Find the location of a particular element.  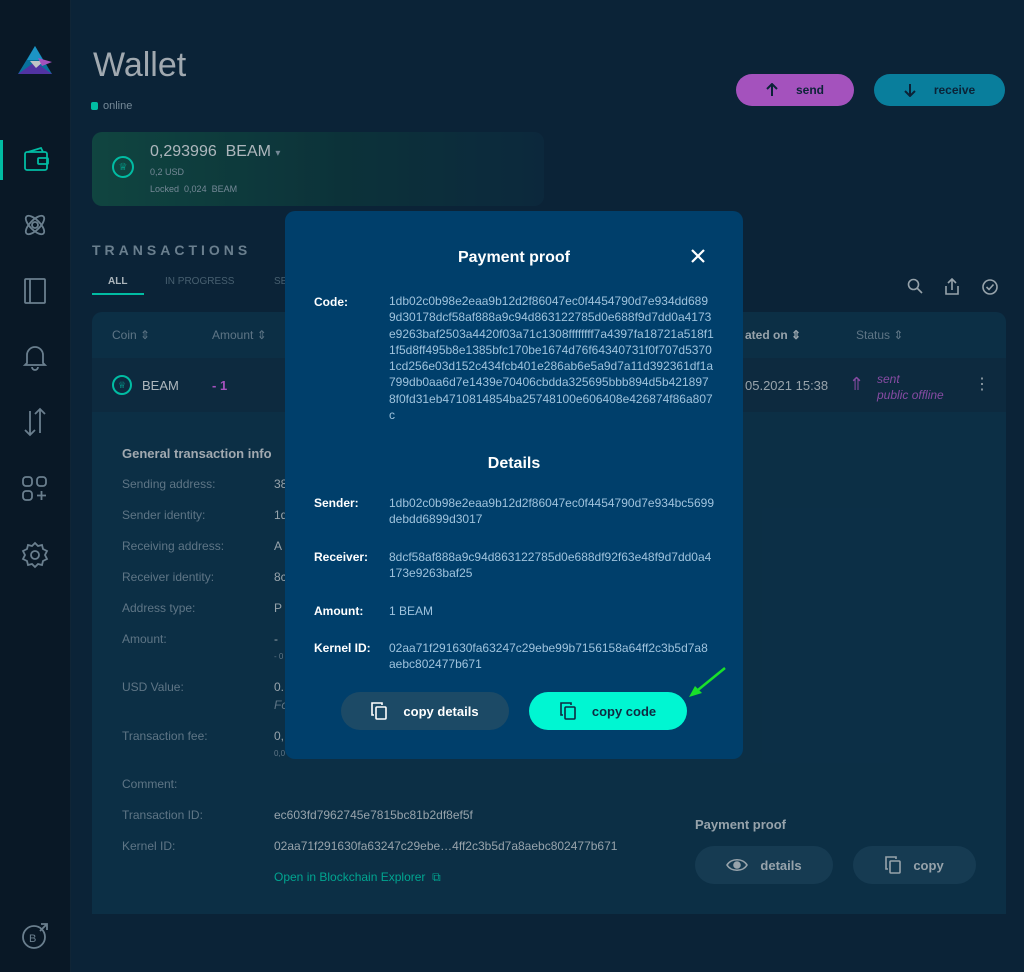

close-icon is located at coordinates (698, 256).